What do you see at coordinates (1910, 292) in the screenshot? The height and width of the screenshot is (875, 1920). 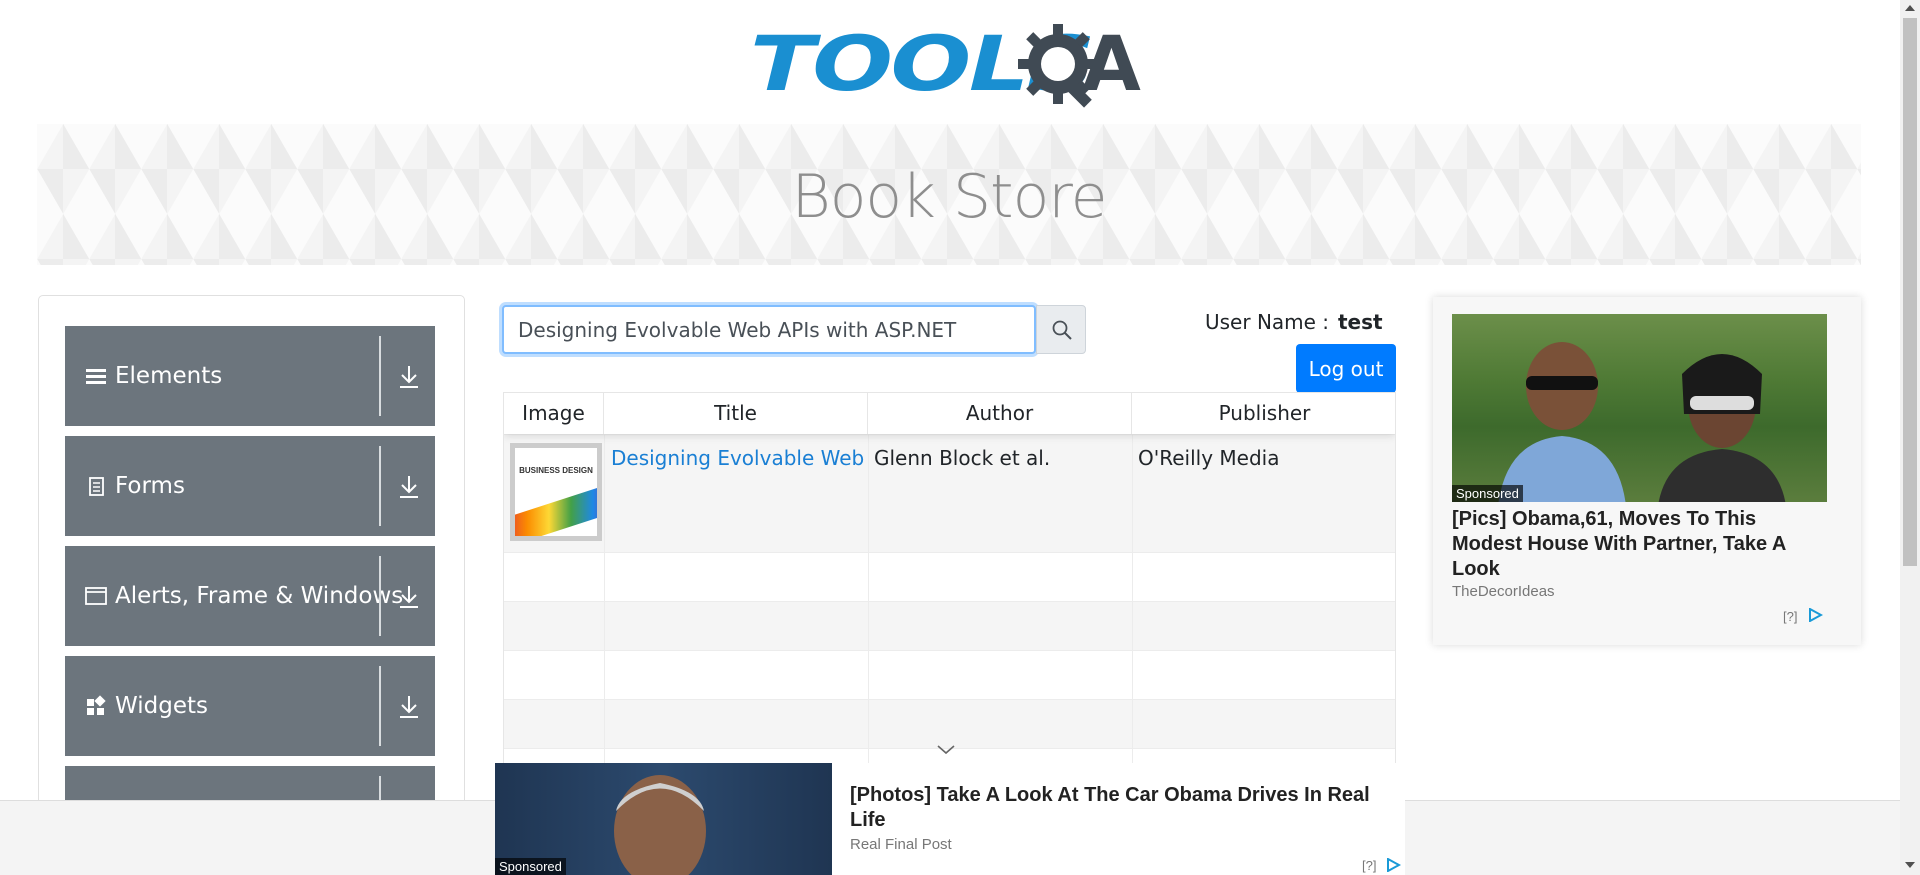 I see `scrollbar-thumb` at bounding box center [1910, 292].